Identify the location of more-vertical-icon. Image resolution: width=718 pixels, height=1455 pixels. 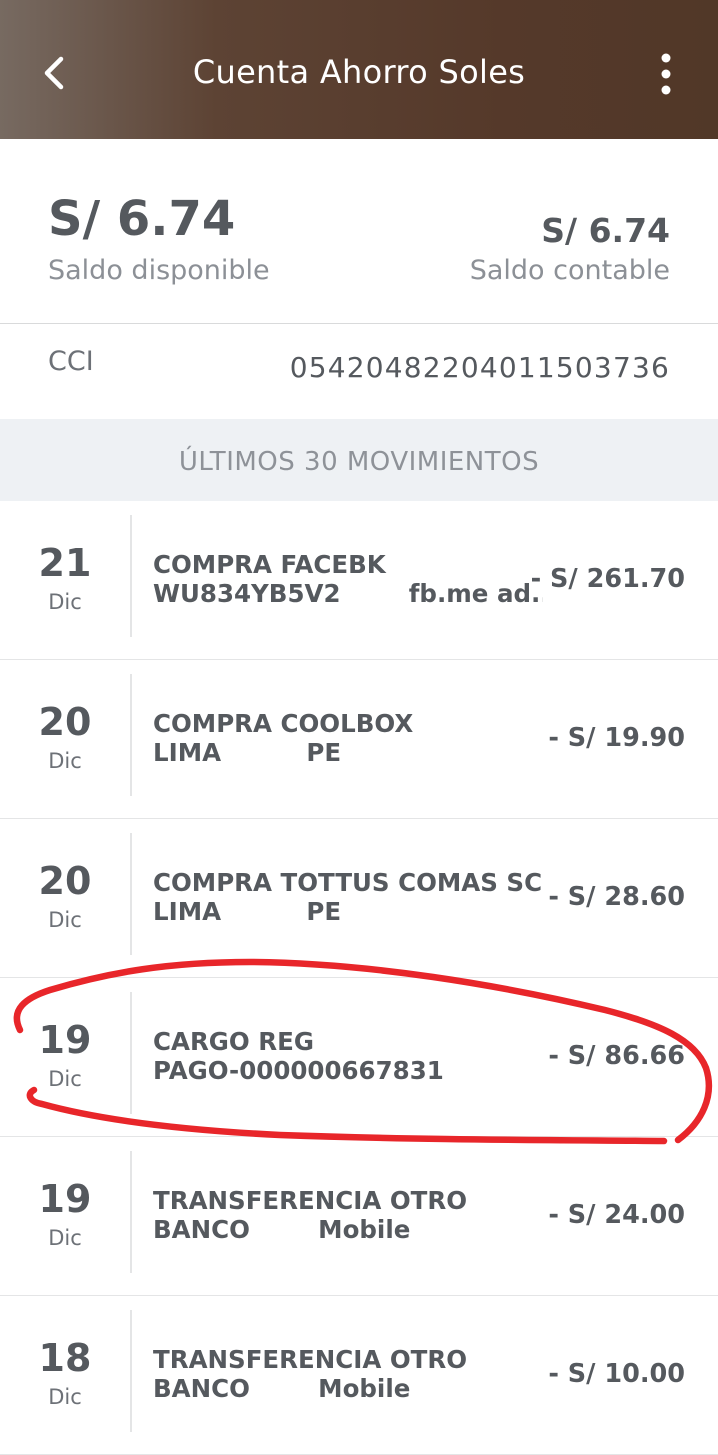
(666, 74).